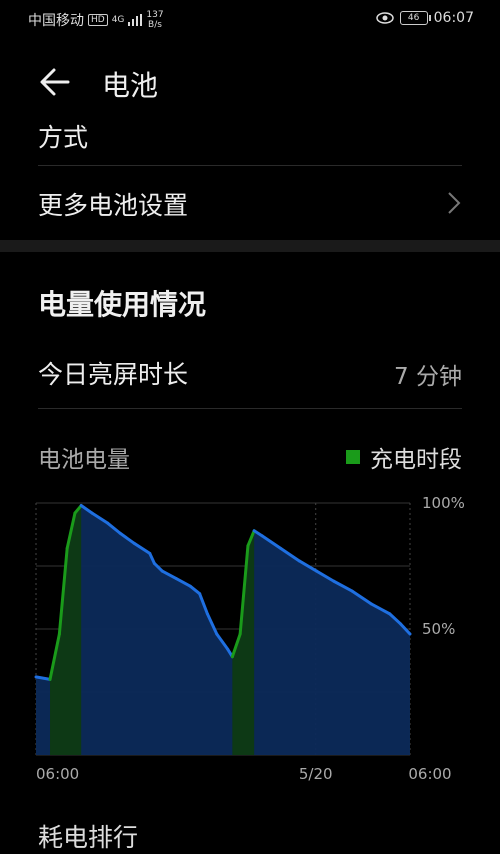  Describe the element at coordinates (384, 18) in the screenshot. I see `eye-icon` at that location.